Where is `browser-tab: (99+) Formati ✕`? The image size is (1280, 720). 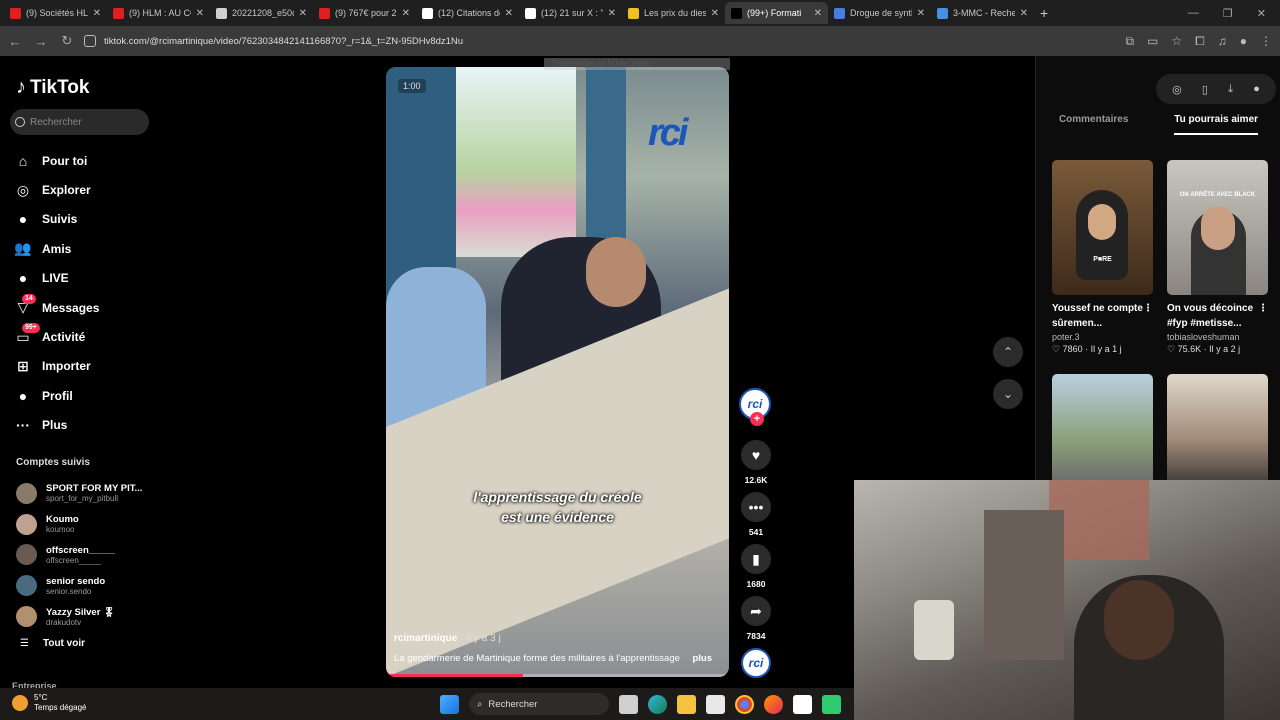
browser-tab: (99+) Formati ✕ is located at coordinates (776, 13).